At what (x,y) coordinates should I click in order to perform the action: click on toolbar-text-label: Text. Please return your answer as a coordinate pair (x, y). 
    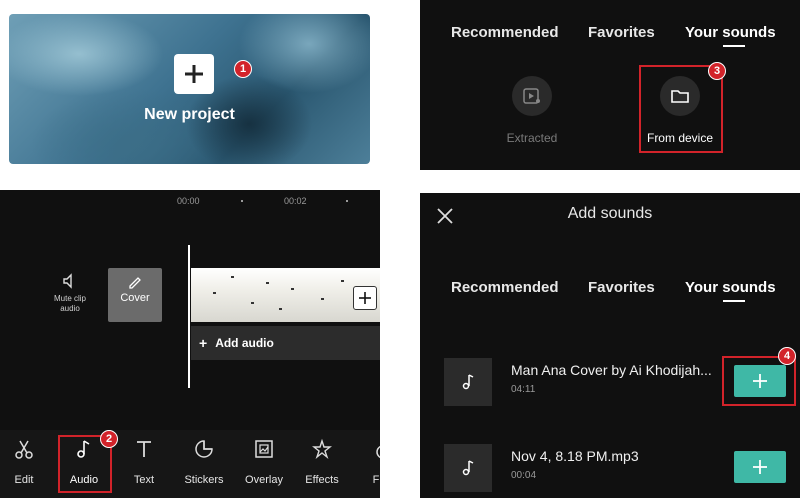
    Looking at the image, I should click on (144, 480).